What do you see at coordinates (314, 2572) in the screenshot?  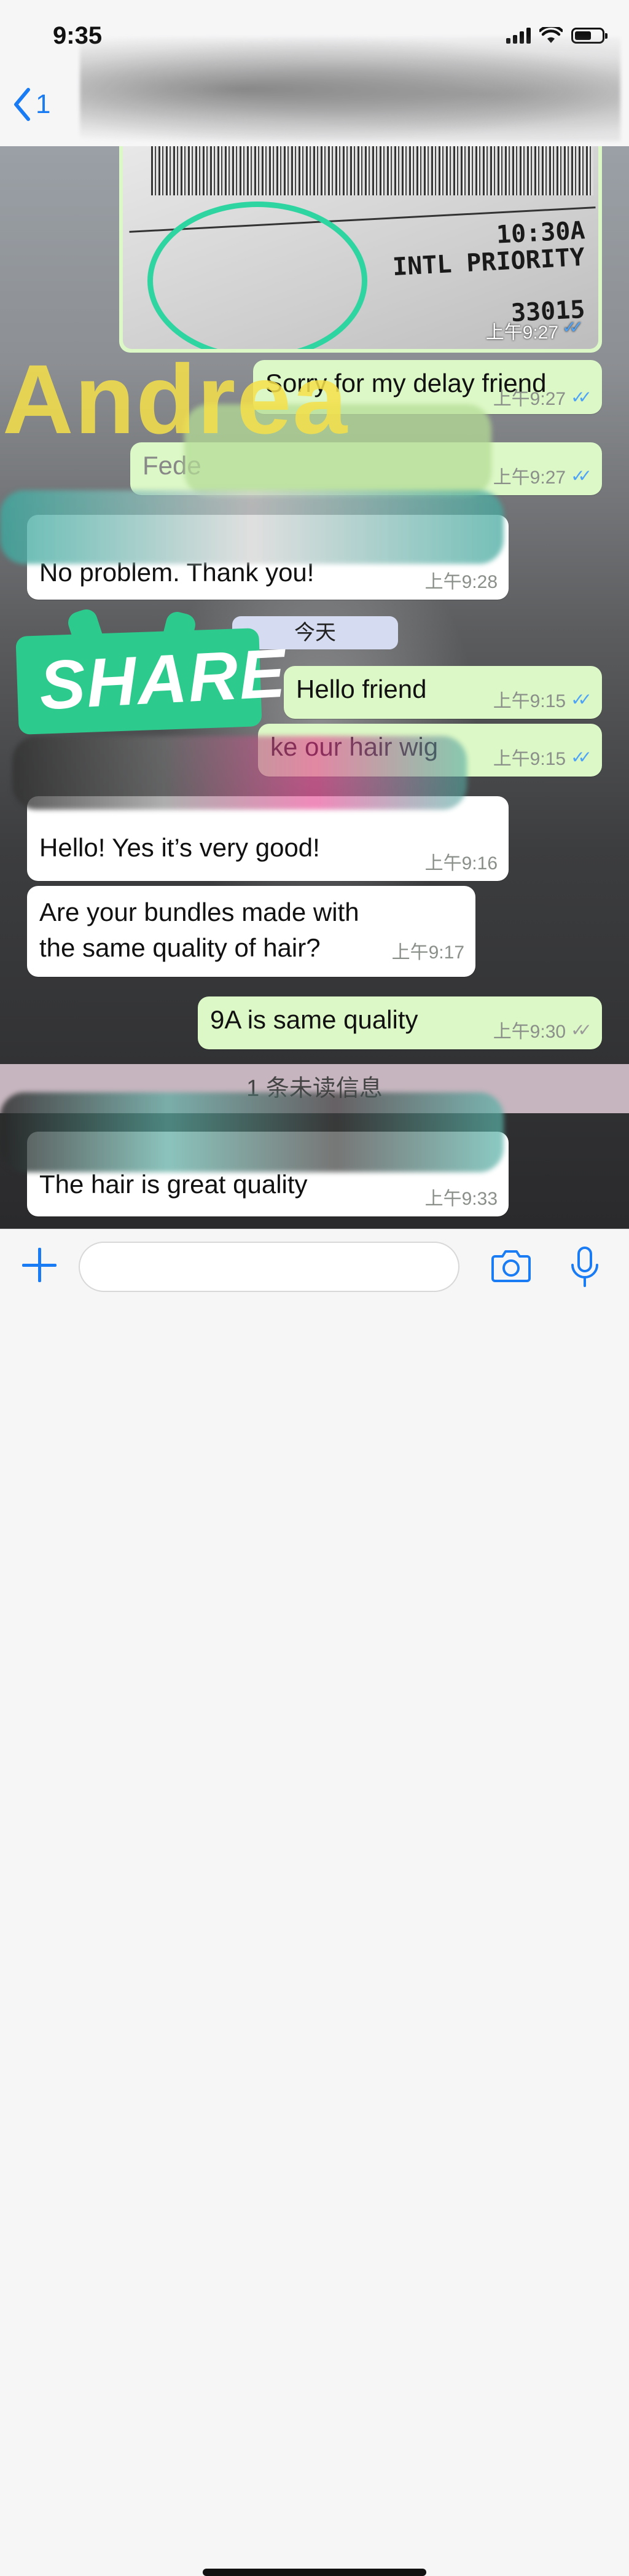 I see `home-indicator` at bounding box center [314, 2572].